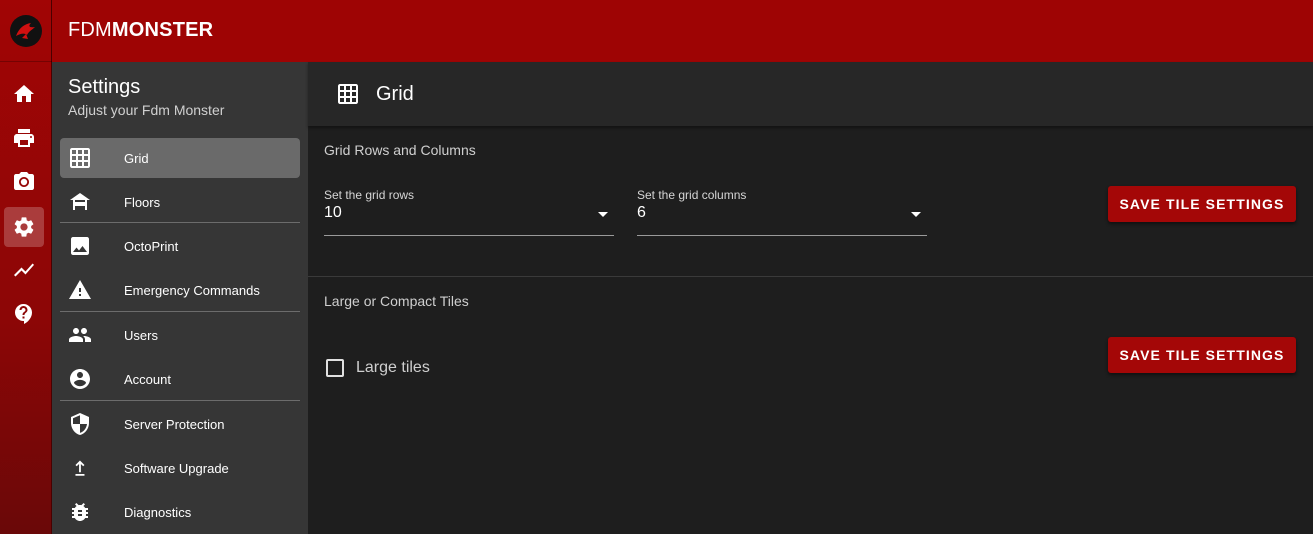 The height and width of the screenshot is (534, 1313). What do you see at coordinates (192, 290) in the screenshot?
I see `nav-item-label: Emergency Commands` at bounding box center [192, 290].